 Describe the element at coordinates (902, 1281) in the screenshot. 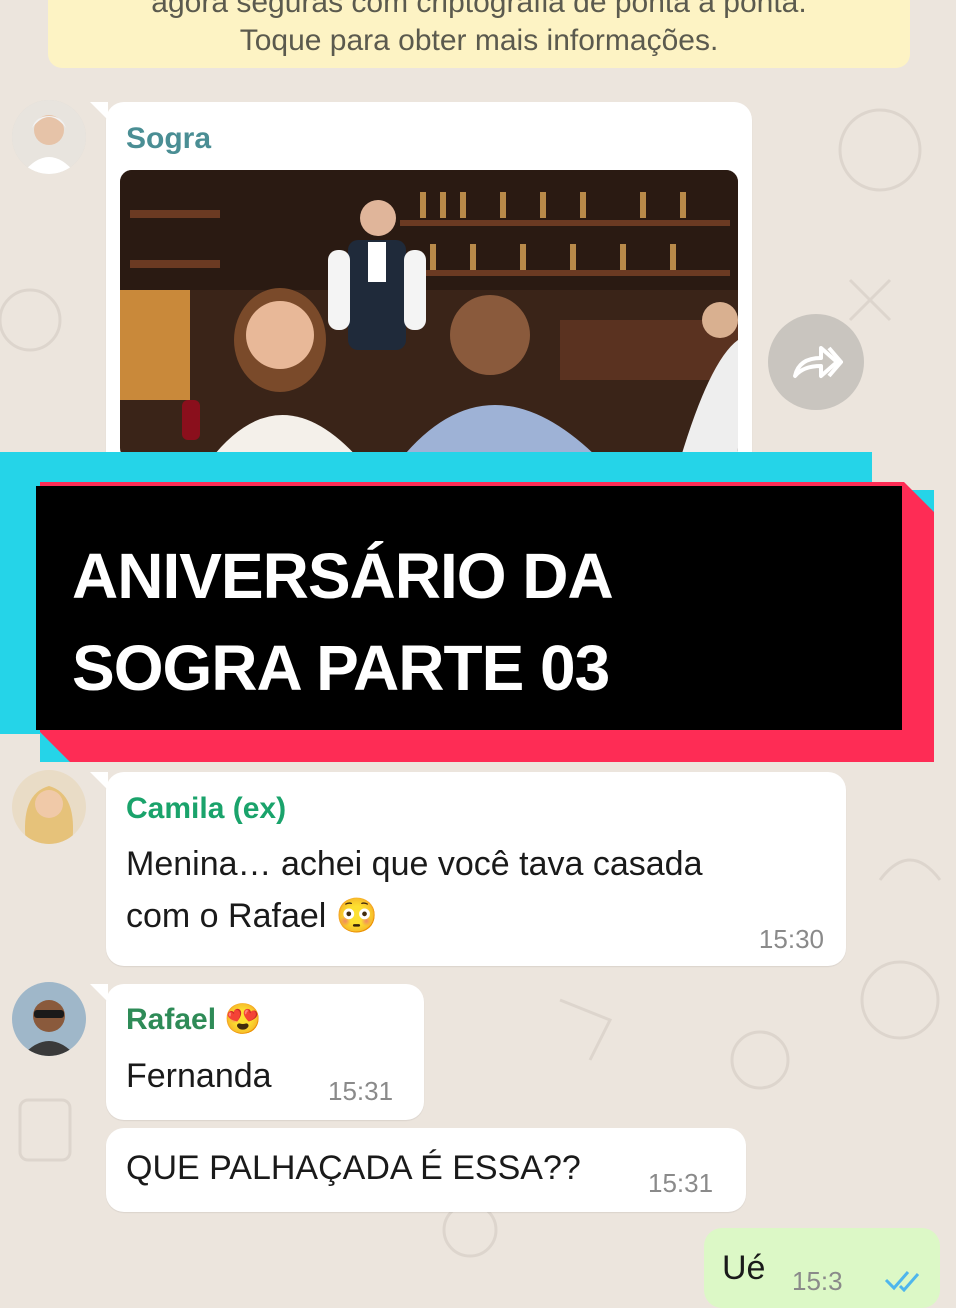

I see `double-check-icon` at that location.